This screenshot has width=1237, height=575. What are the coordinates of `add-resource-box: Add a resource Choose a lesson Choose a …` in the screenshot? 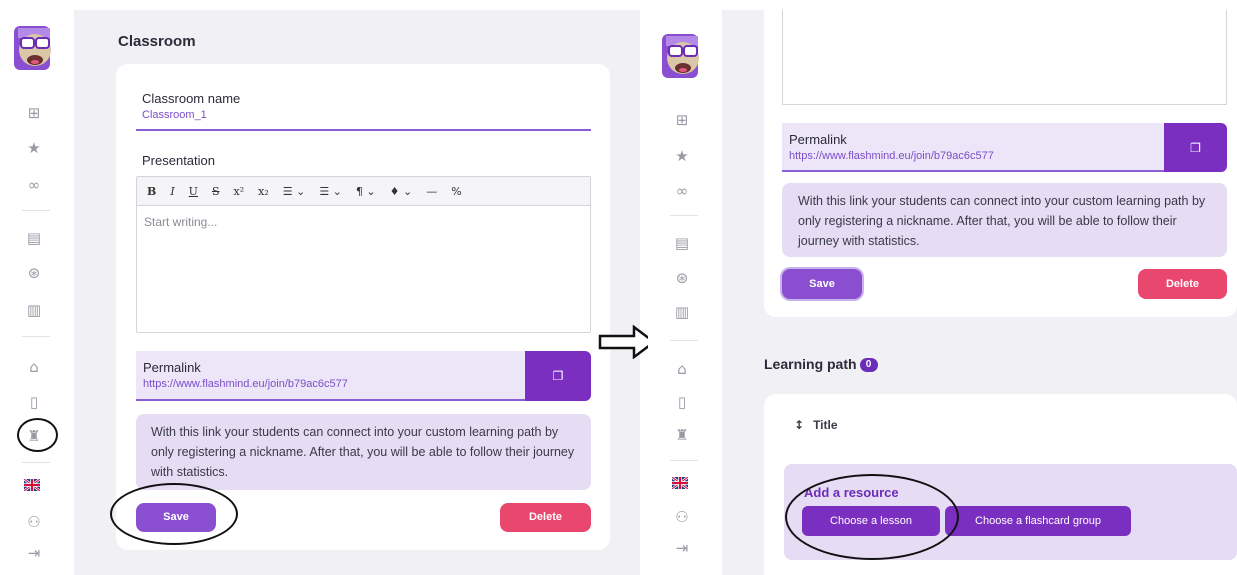 It's located at (1010, 512).